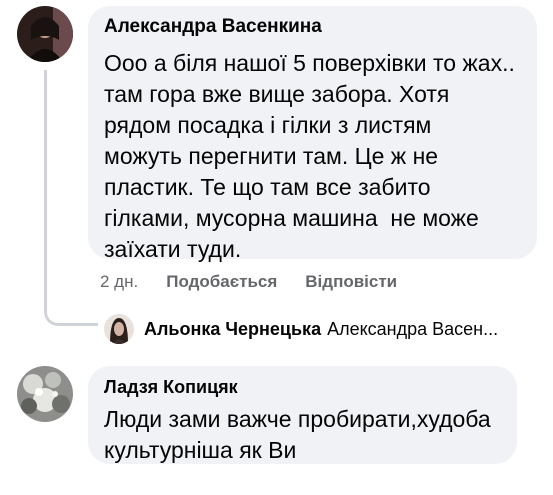 Image resolution: width=553 pixels, height=495 pixels. I want to click on comment-text-line: Ооо а біля нашої 5 поверхівки то жах.., so click(309, 63).